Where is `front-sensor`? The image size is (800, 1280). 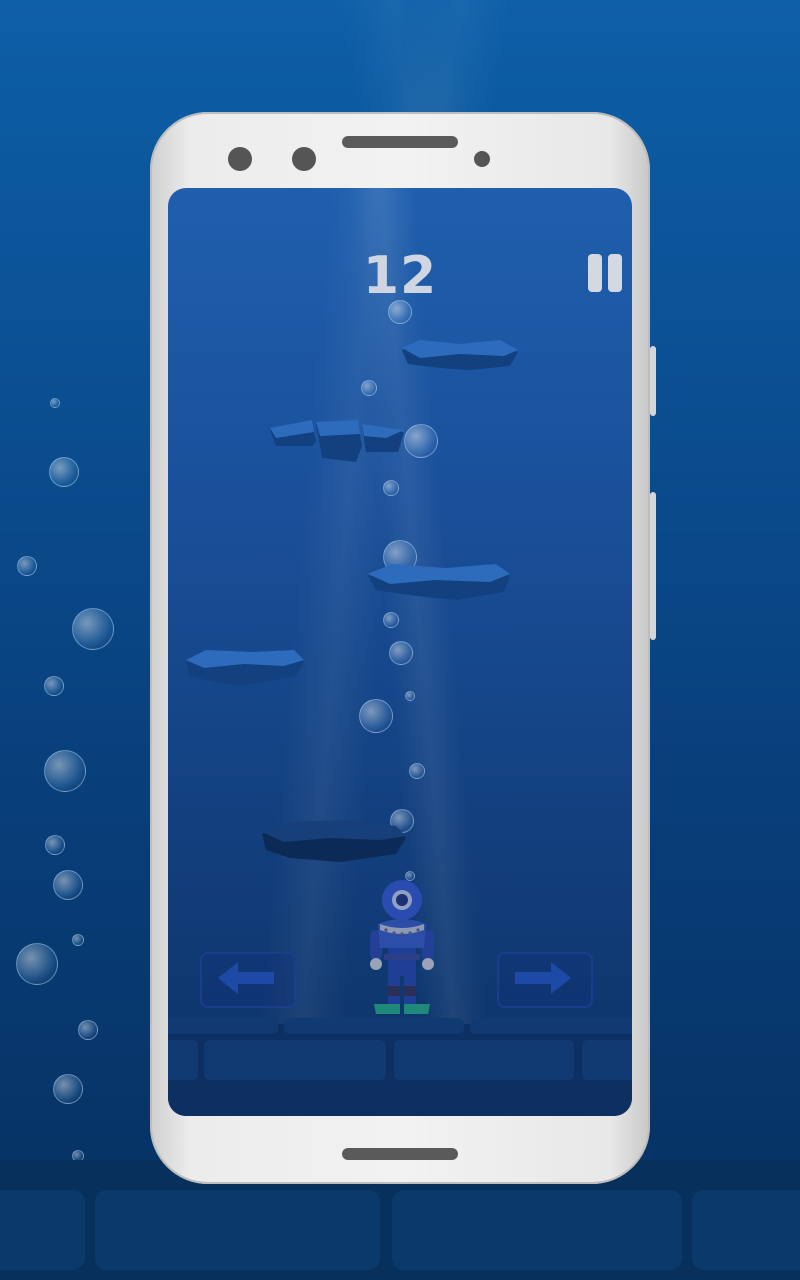
front-sensor is located at coordinates (304, 159).